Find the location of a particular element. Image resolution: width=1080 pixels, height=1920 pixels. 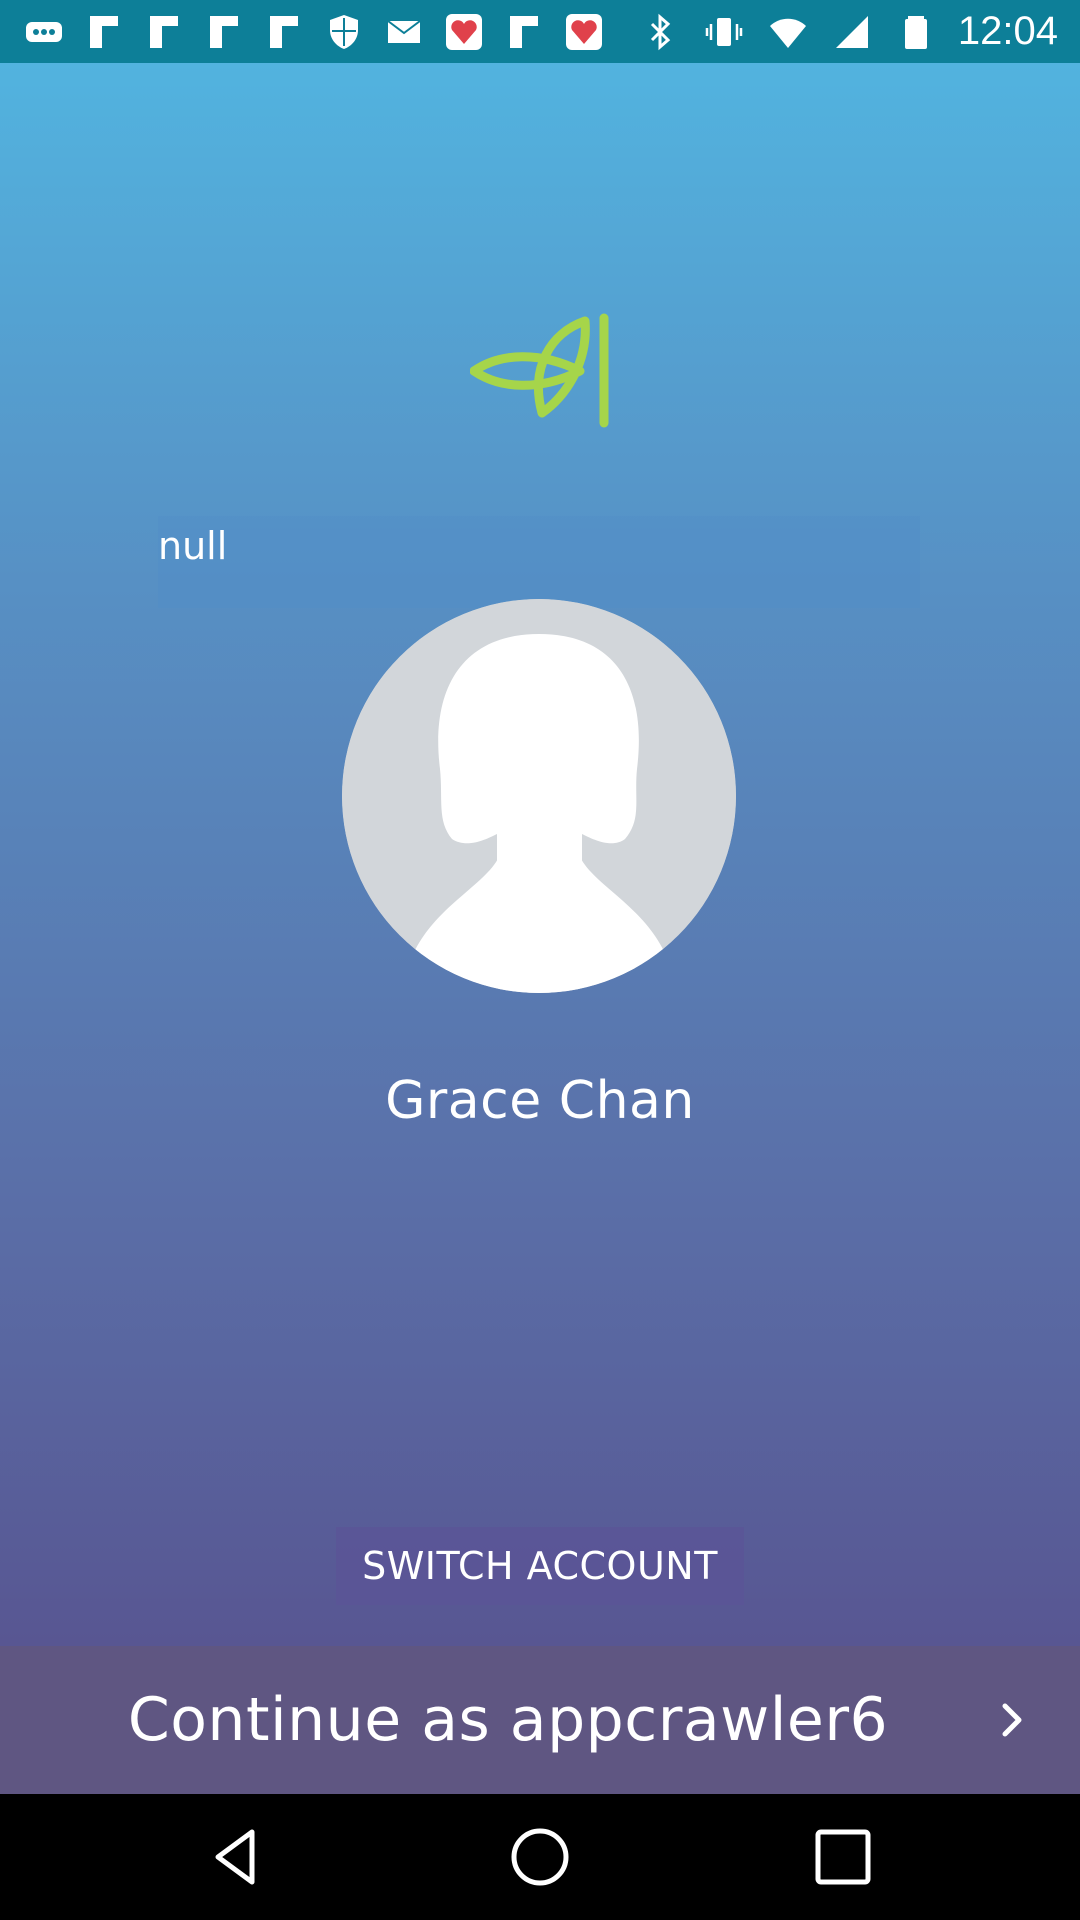

wifi-icon is located at coordinates (788, 32).